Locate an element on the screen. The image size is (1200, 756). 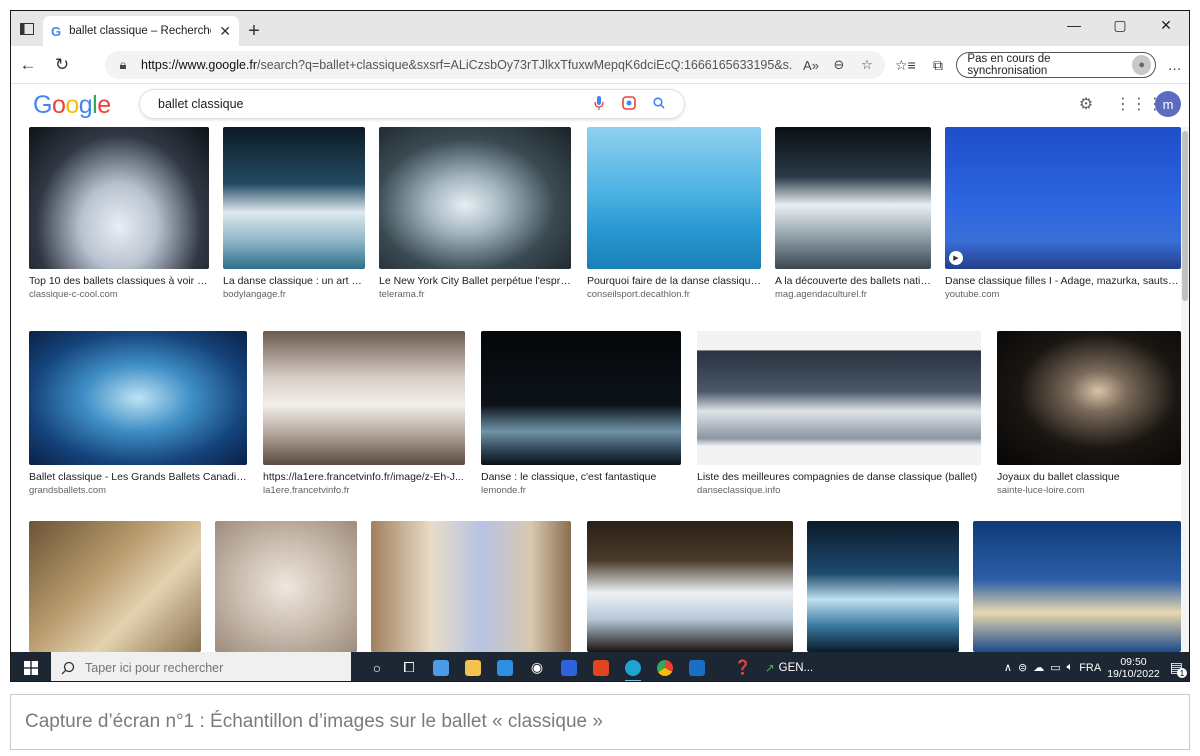
close-window-button: ✕ is located at coordinates (1166, 25).